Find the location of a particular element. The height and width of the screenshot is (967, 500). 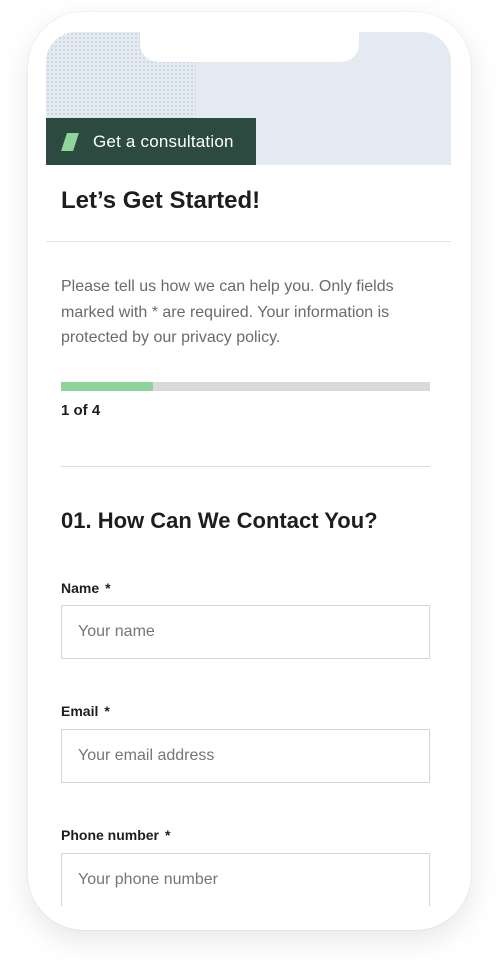

progress-bar is located at coordinates (245, 386).